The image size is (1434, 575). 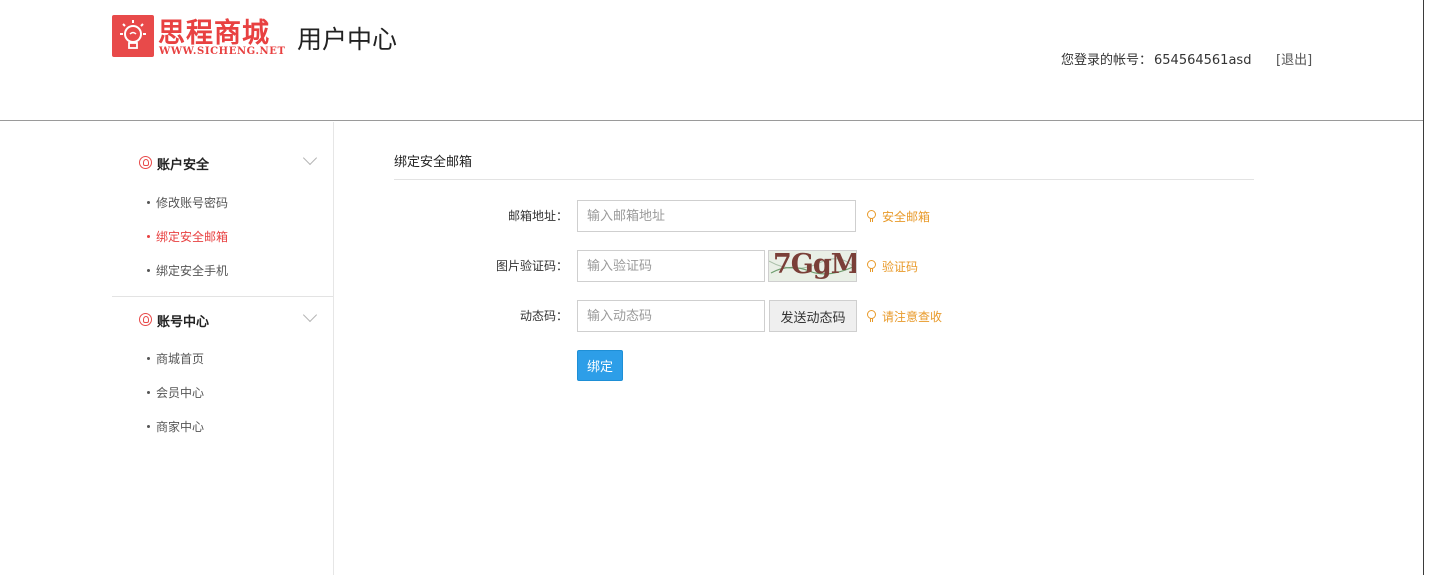 I want to click on sidebar-item-label: 修改账号密码, so click(x=192, y=203).